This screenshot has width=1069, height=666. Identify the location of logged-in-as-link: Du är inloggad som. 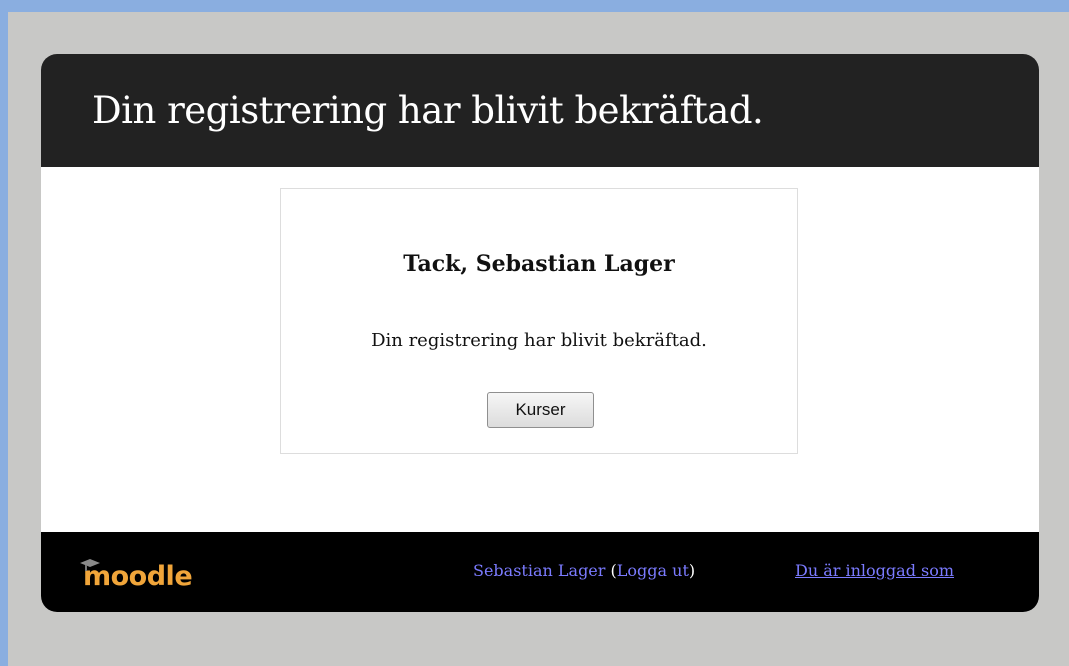
(874, 570).